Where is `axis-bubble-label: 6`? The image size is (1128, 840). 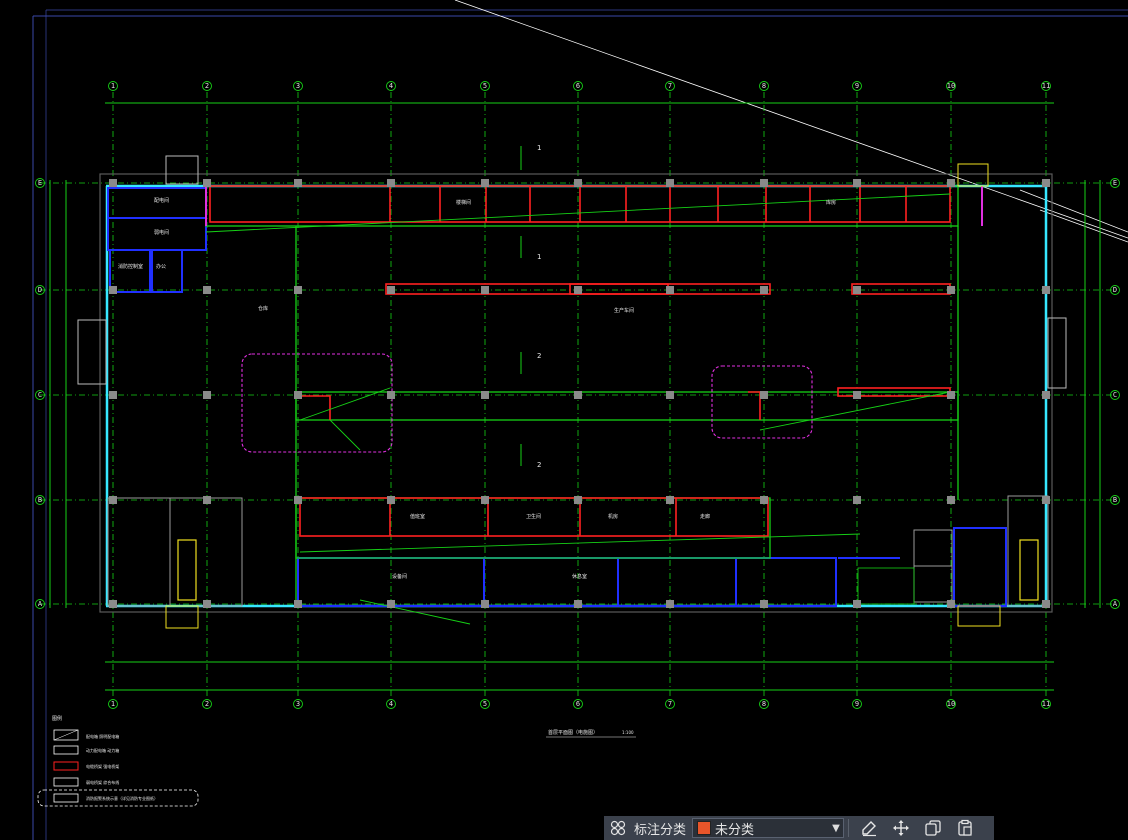 axis-bubble-label: 6 is located at coordinates (578, 704).